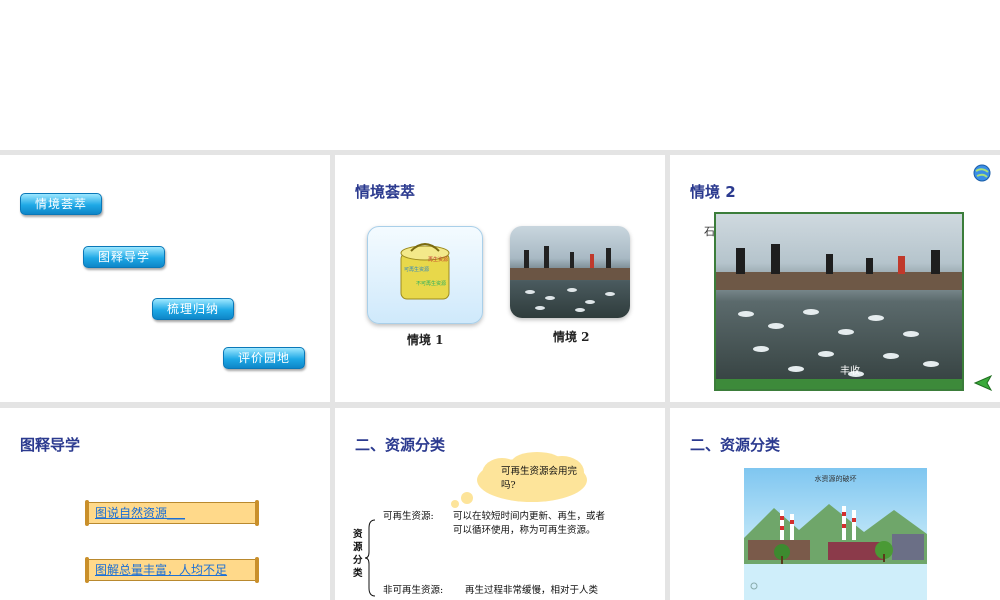 The height and width of the screenshot is (600, 1000). I want to click on nav-button-guided-study: 图释导学, so click(124, 257).